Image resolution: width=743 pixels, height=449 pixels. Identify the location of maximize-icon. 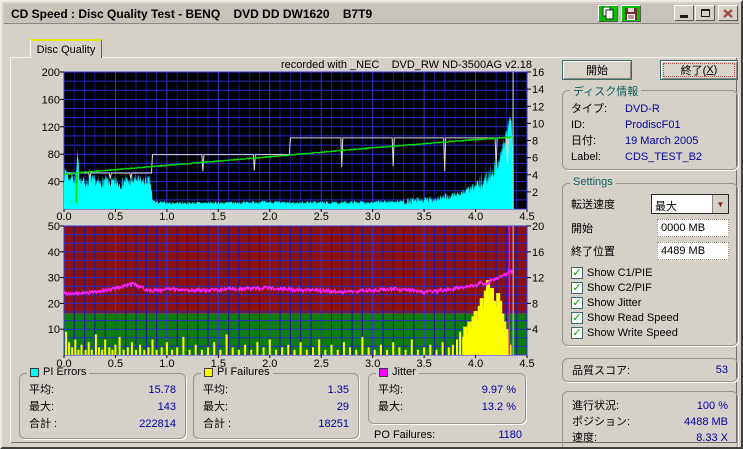
(705, 13).